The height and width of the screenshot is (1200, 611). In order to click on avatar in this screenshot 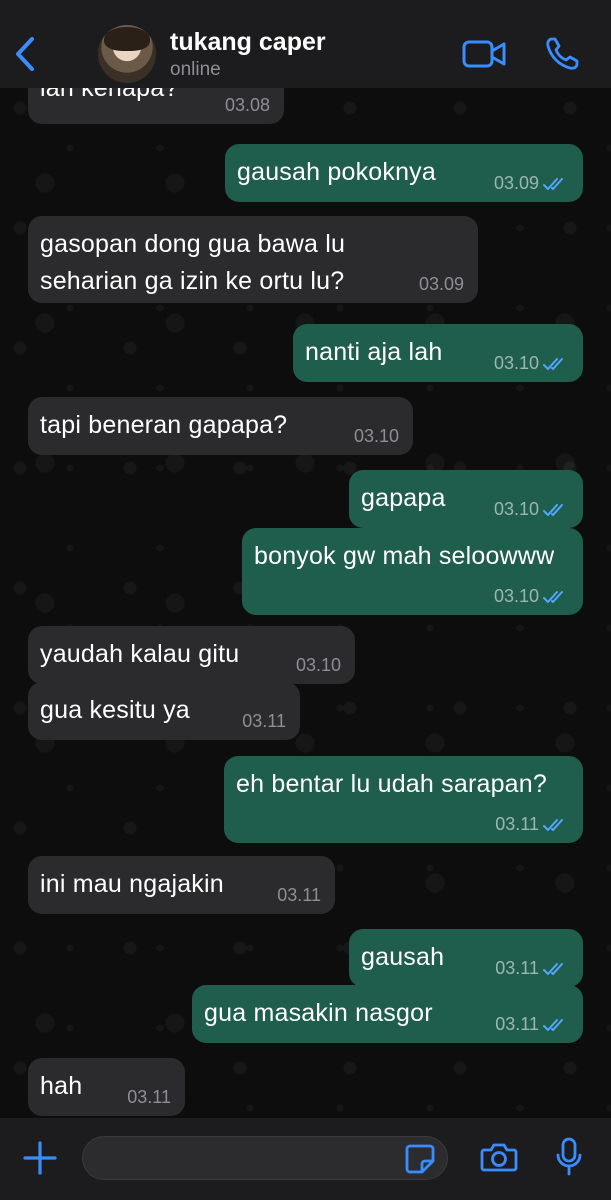, I will do `click(127, 54)`.